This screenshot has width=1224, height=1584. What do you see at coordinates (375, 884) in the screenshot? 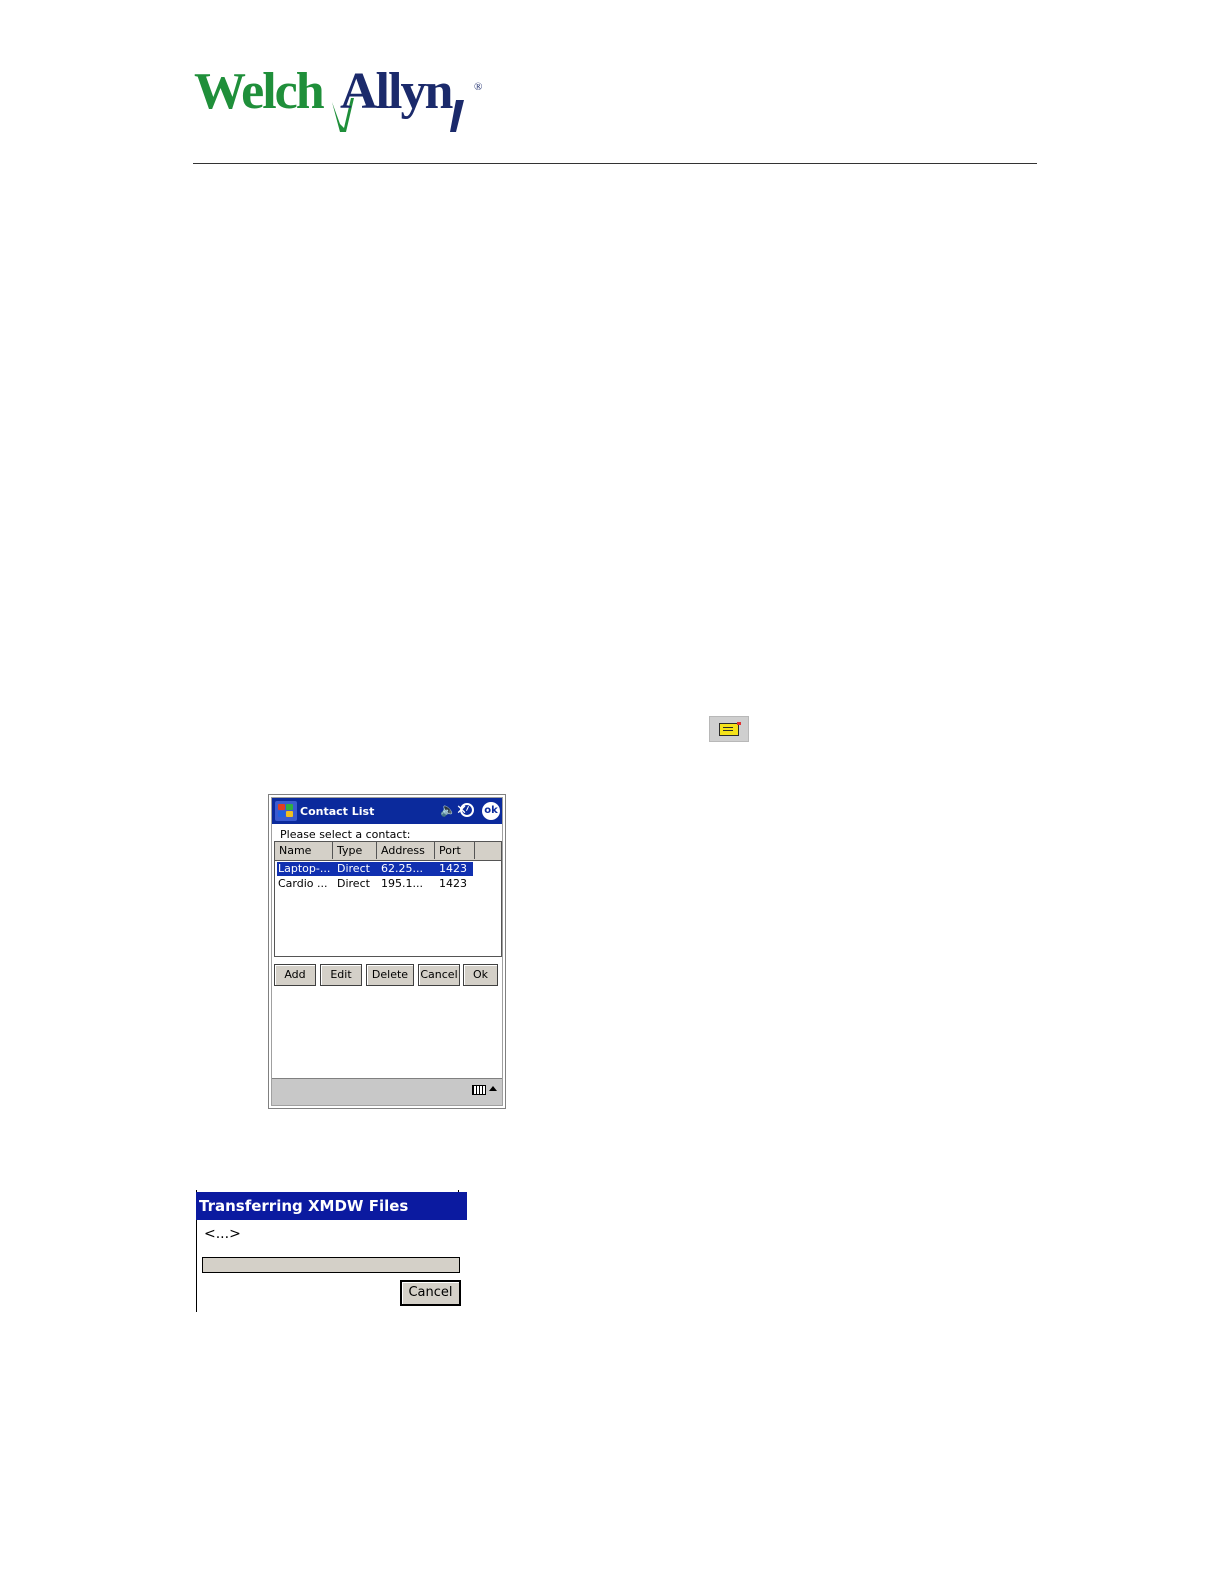
I see `contact-row: Cardio ... Direct 195.1... 1423` at bounding box center [375, 884].